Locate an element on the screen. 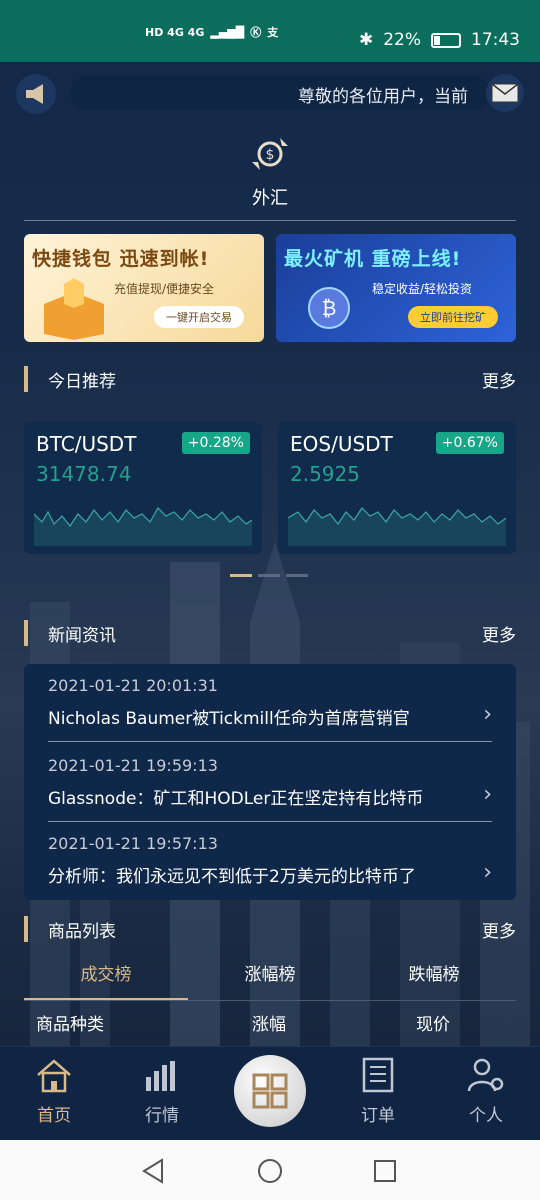  megaphone-icon is located at coordinates (36, 94).